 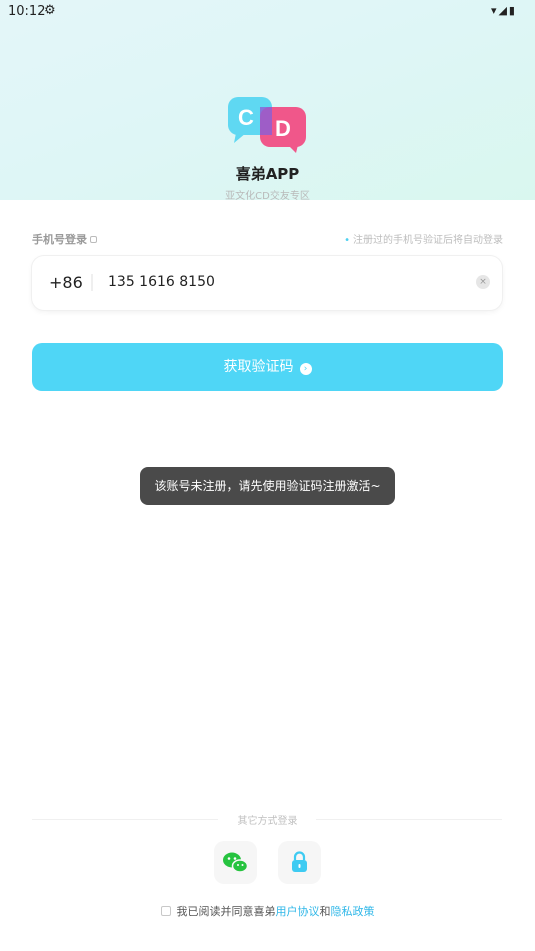 I want to click on app-logo: C D, so click(x=267, y=125).